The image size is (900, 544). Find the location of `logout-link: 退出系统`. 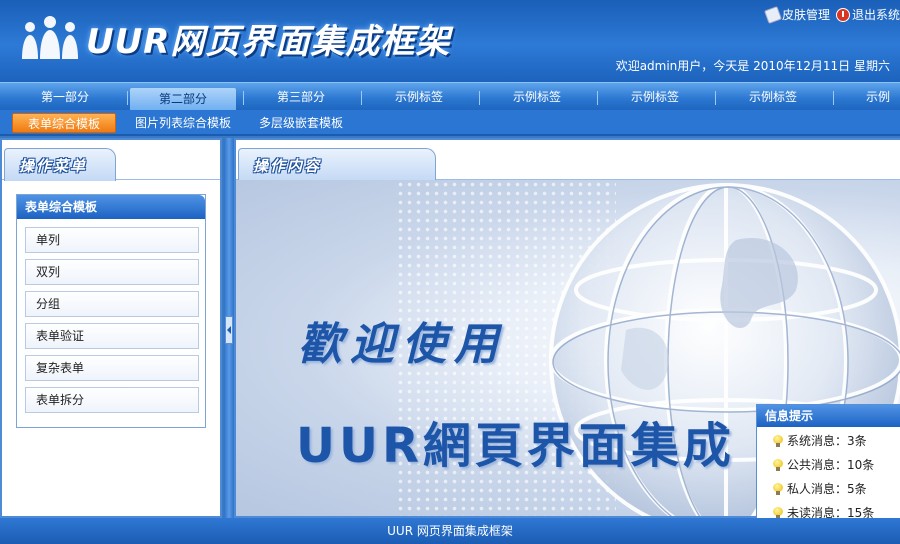

logout-link: 退出系统 is located at coordinates (867, 14).